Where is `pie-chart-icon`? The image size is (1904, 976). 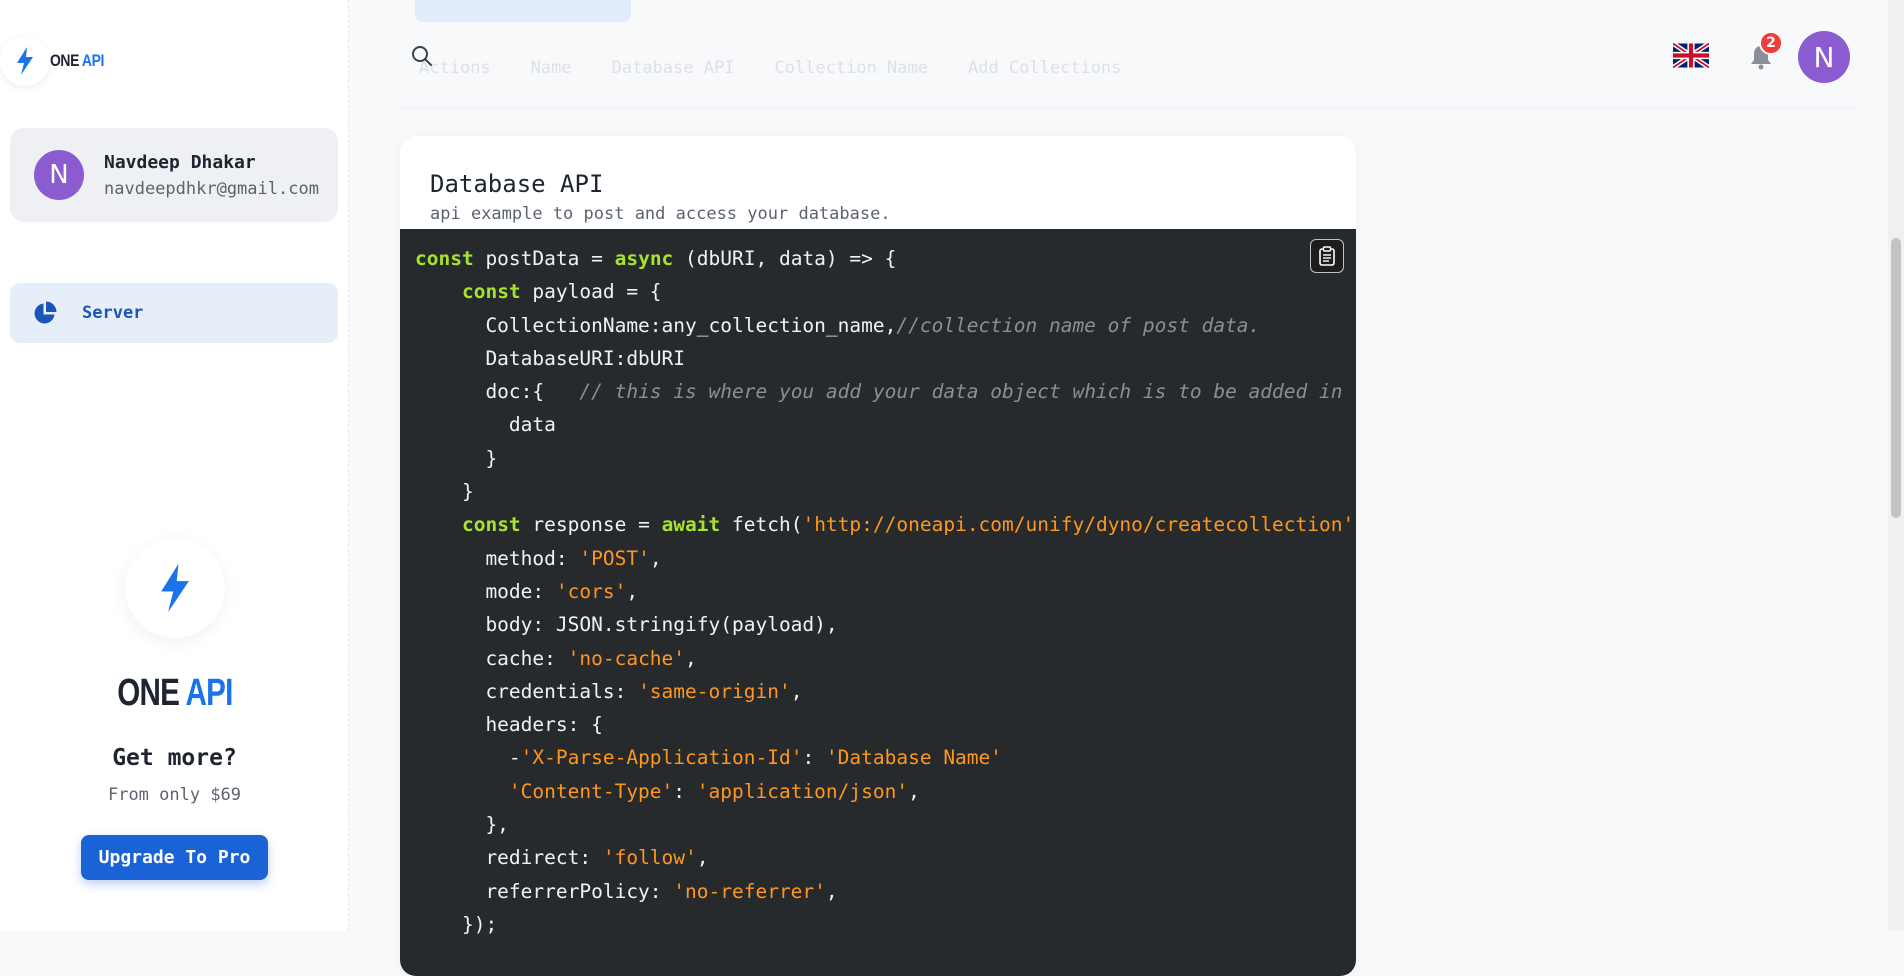 pie-chart-icon is located at coordinates (45, 313).